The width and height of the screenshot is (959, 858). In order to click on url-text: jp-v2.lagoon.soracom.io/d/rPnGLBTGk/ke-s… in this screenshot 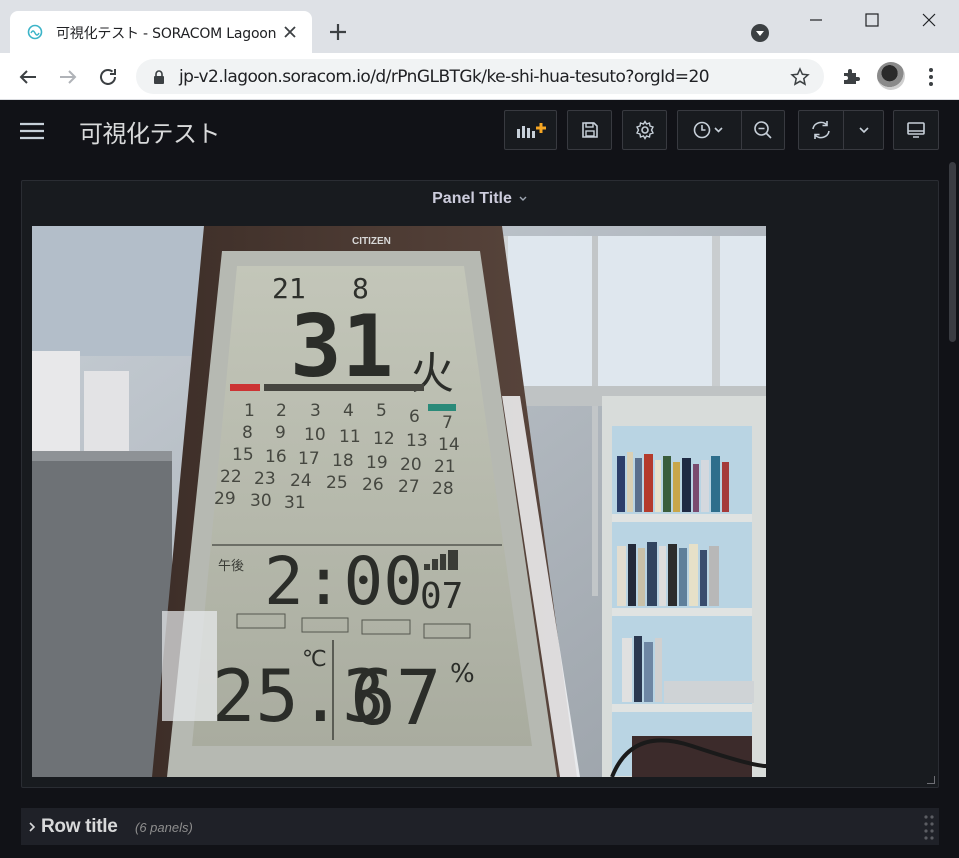, I will do `click(444, 77)`.